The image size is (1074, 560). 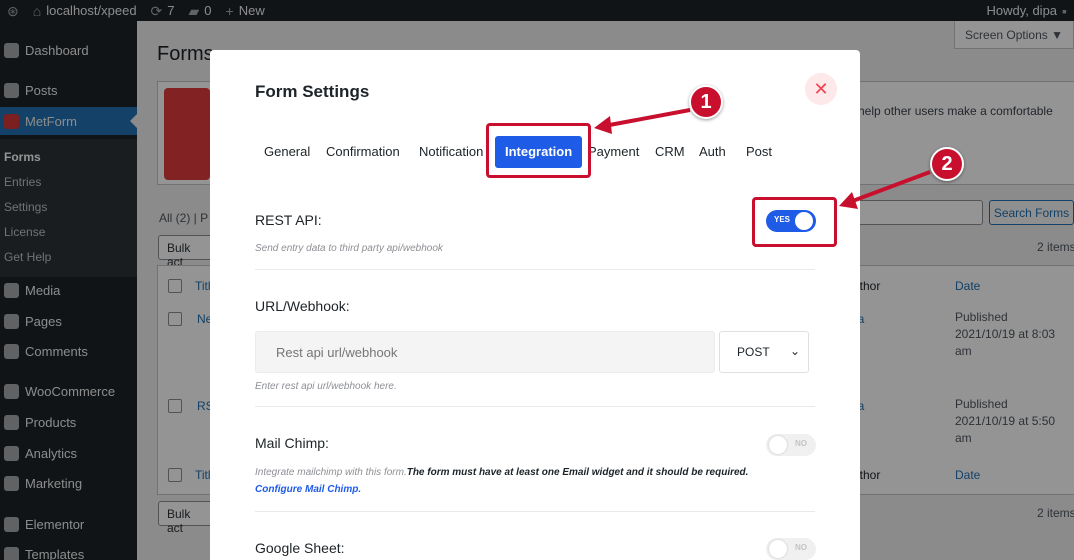 What do you see at coordinates (947, 164) in the screenshot?
I see `step-badge-2: 2` at bounding box center [947, 164].